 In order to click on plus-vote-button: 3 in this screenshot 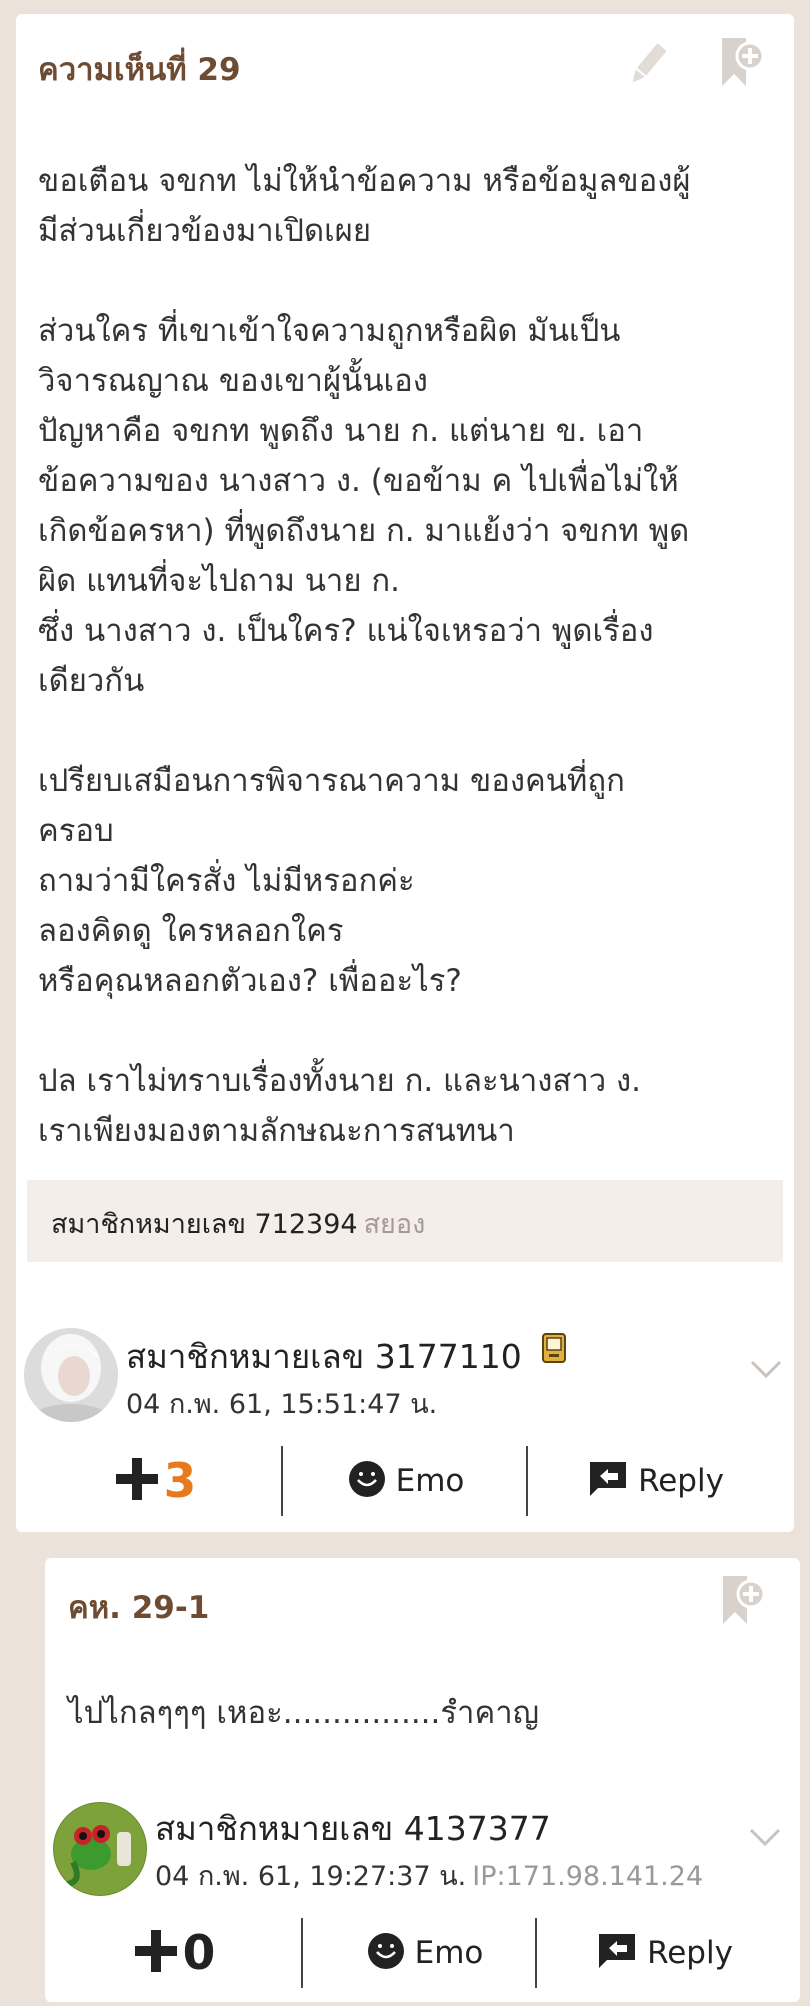, I will do `click(156, 1481)`.